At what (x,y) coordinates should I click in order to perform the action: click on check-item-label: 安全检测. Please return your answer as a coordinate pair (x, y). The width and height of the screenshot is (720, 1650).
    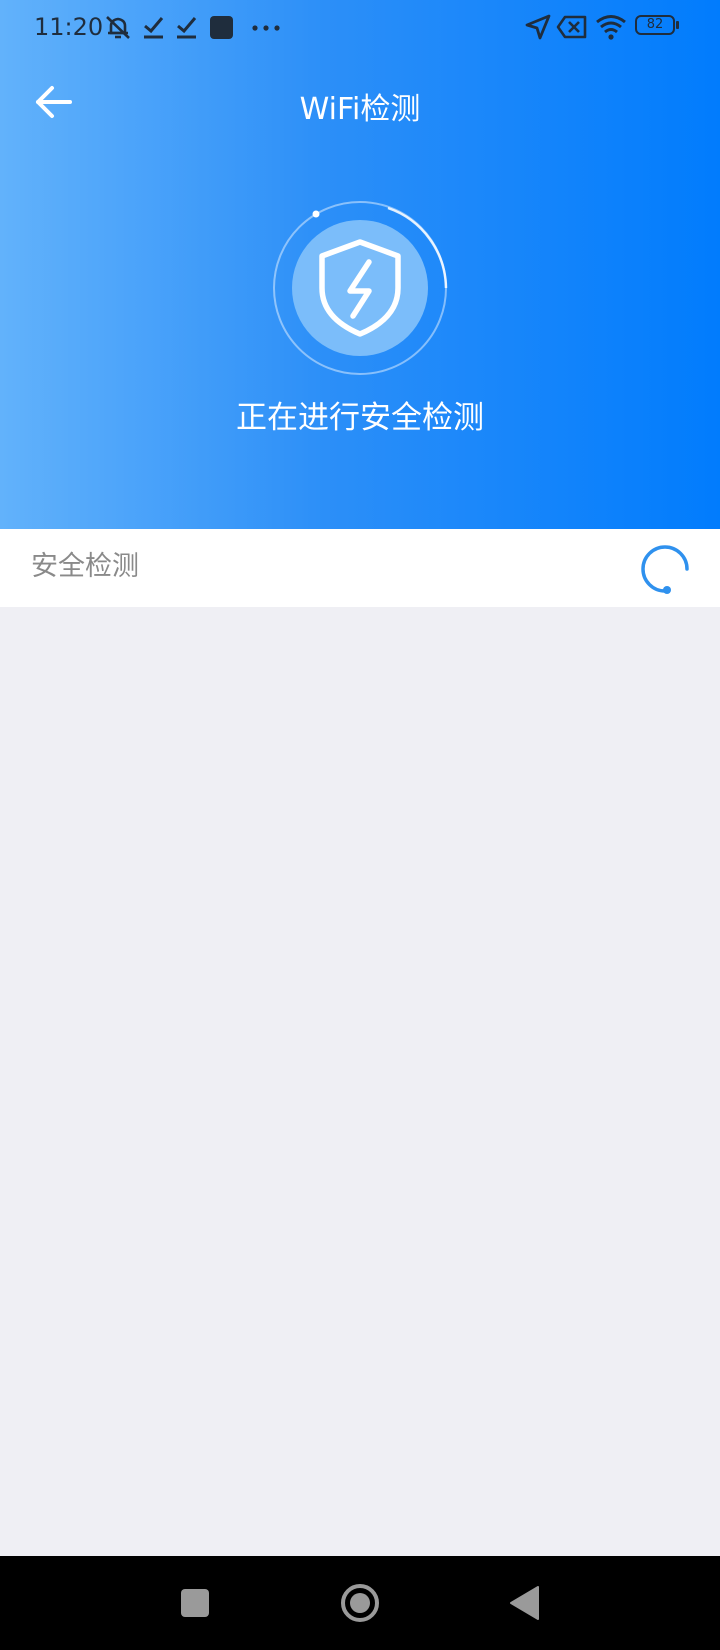
    Looking at the image, I should click on (85, 566).